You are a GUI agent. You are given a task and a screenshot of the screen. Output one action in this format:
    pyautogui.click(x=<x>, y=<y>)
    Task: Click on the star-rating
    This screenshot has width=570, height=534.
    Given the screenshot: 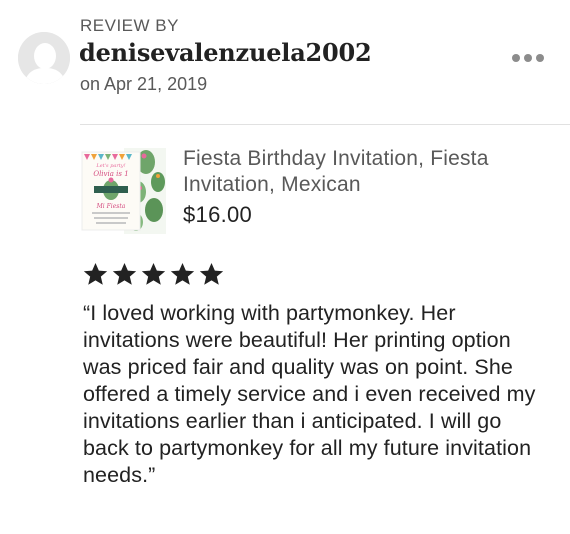 What is the action you would take?
    pyautogui.click(x=153, y=274)
    